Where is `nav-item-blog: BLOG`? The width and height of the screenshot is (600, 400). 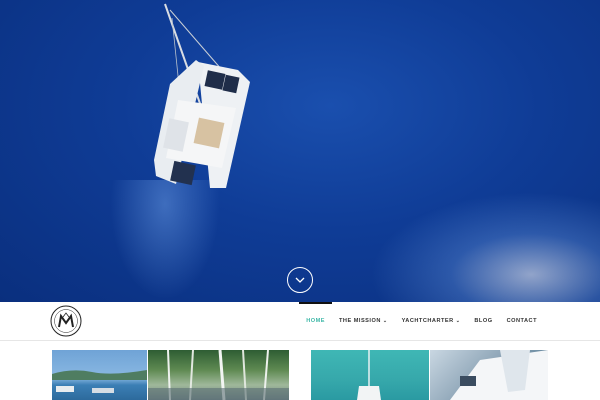
nav-item-blog: BLOG is located at coordinates (483, 321).